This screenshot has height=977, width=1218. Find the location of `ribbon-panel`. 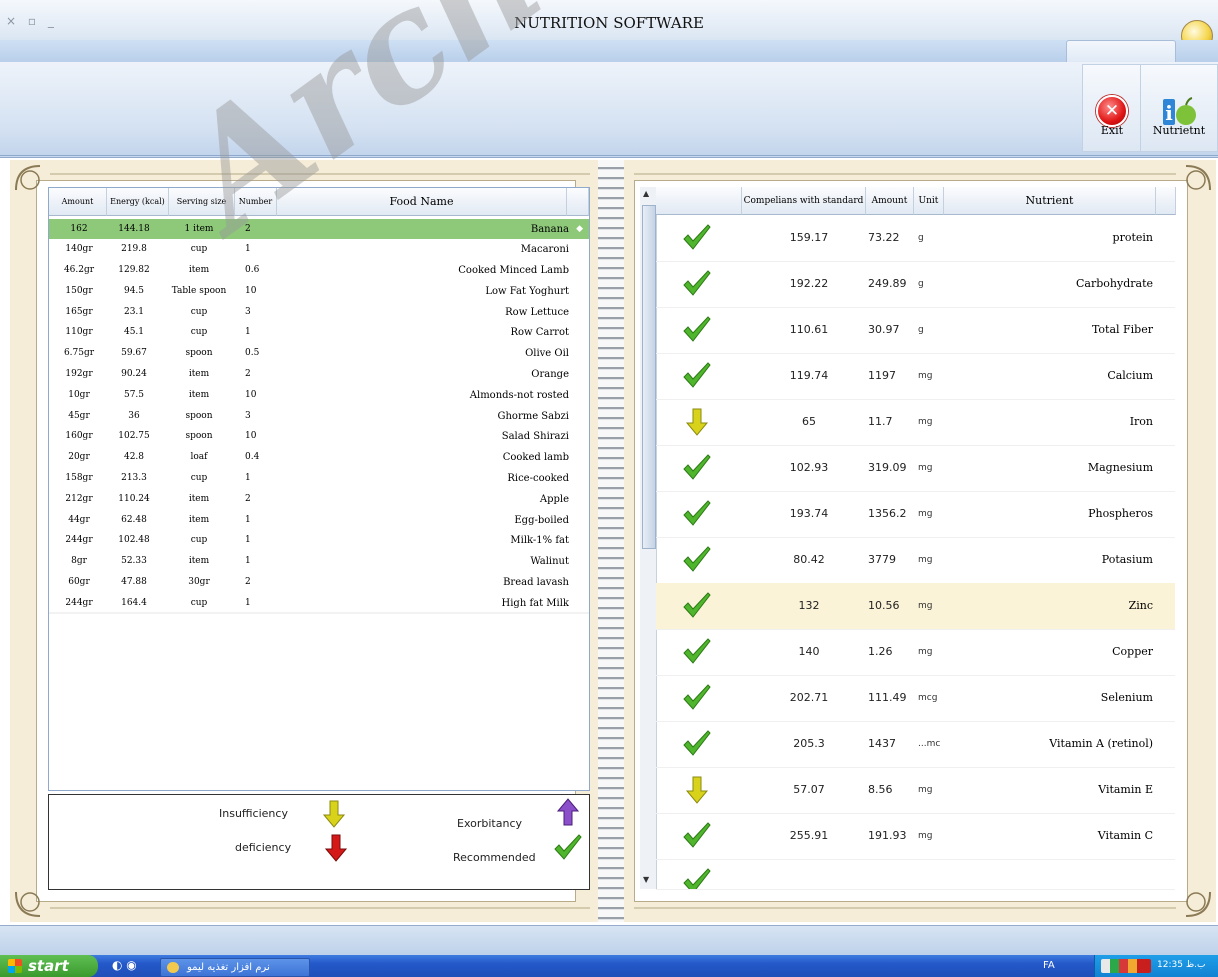

ribbon-panel is located at coordinates (609, 109).